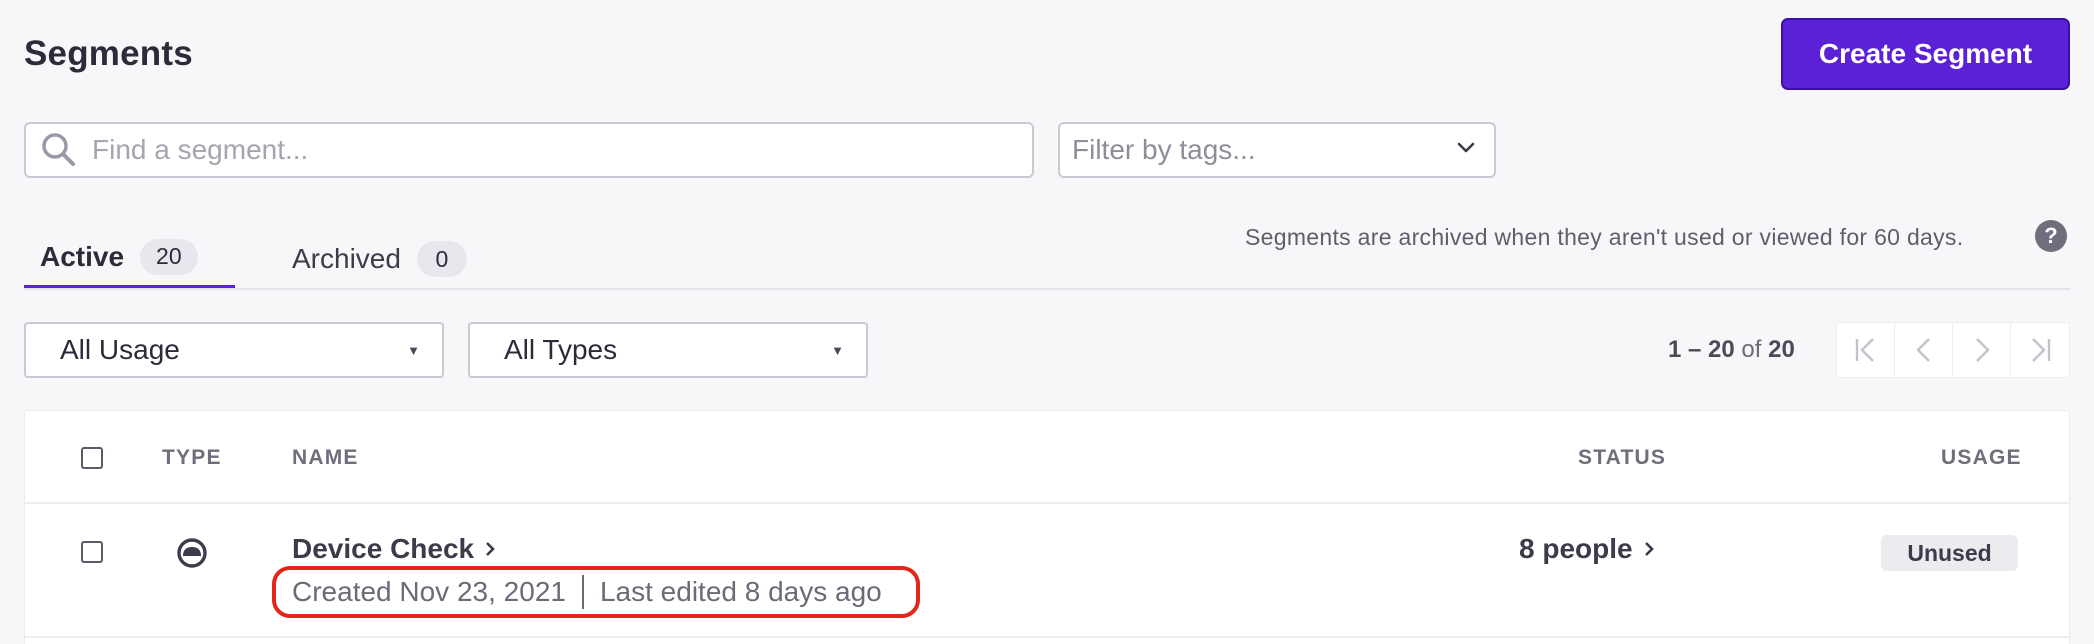 The width and height of the screenshot is (2094, 644). Describe the element at coordinates (596, 592) in the screenshot. I see `annotation-highlight` at that location.